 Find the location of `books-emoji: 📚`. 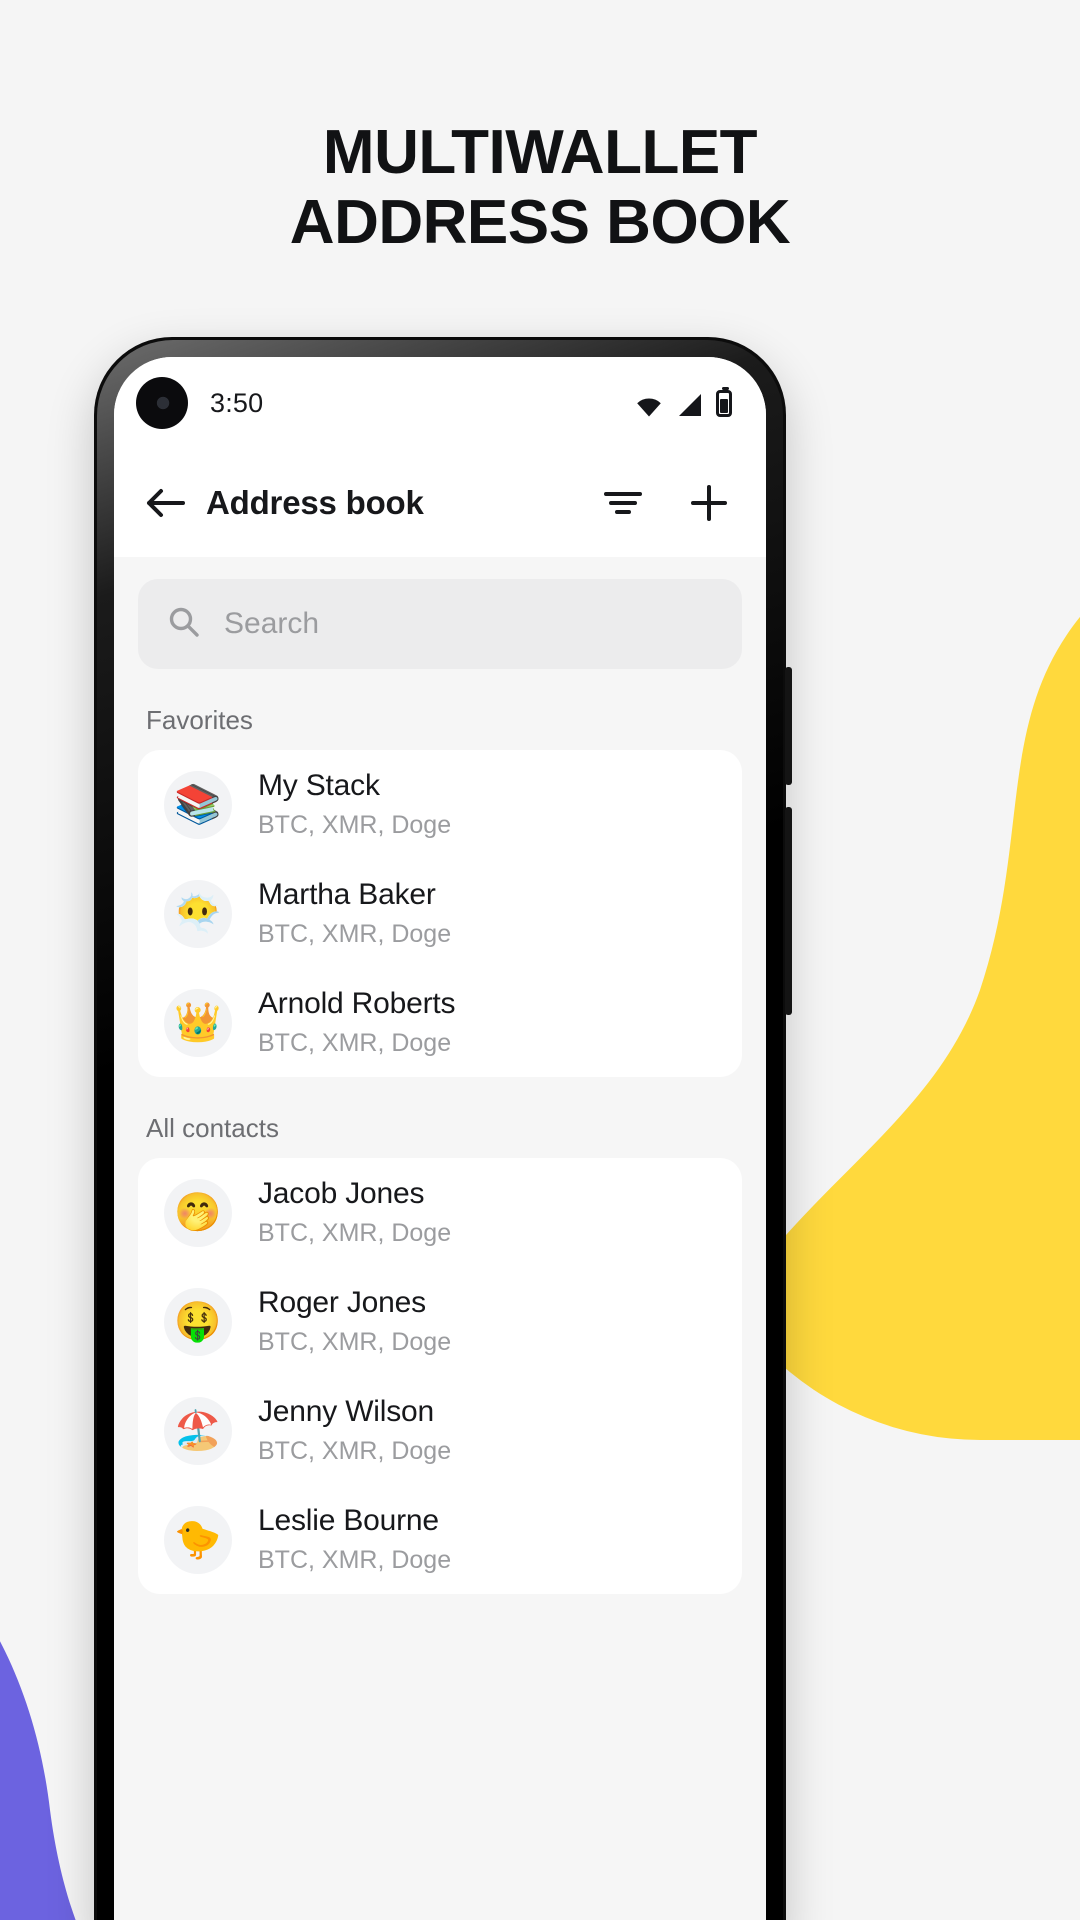

books-emoji: 📚 is located at coordinates (198, 804).